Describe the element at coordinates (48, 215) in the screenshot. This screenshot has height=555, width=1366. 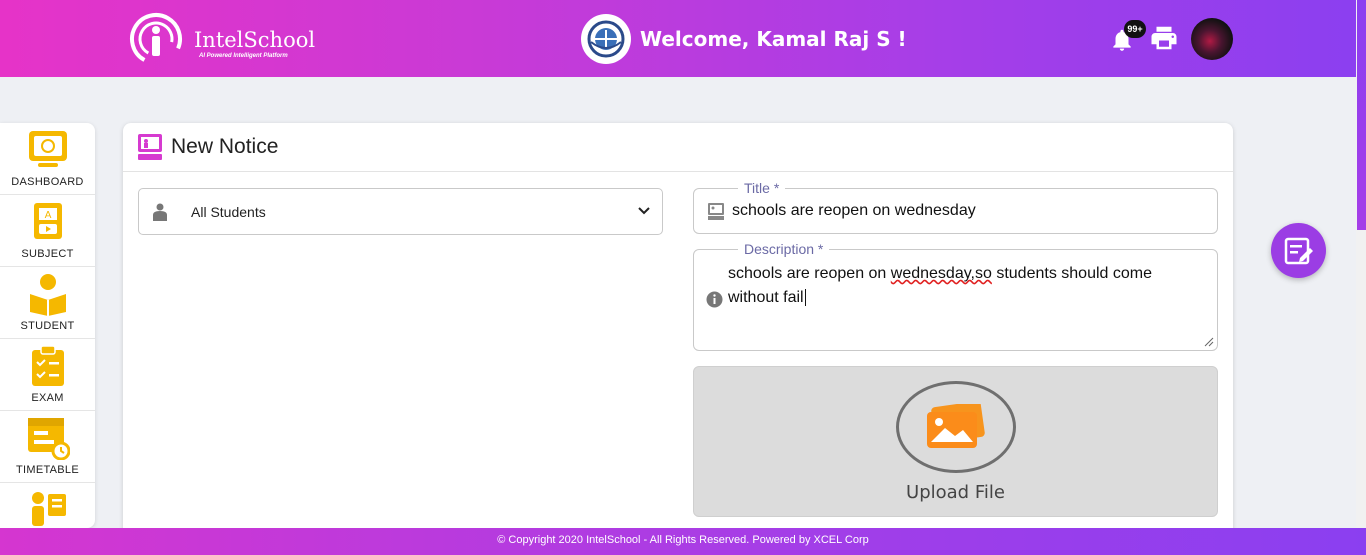
I see `svg-text: A` at that location.